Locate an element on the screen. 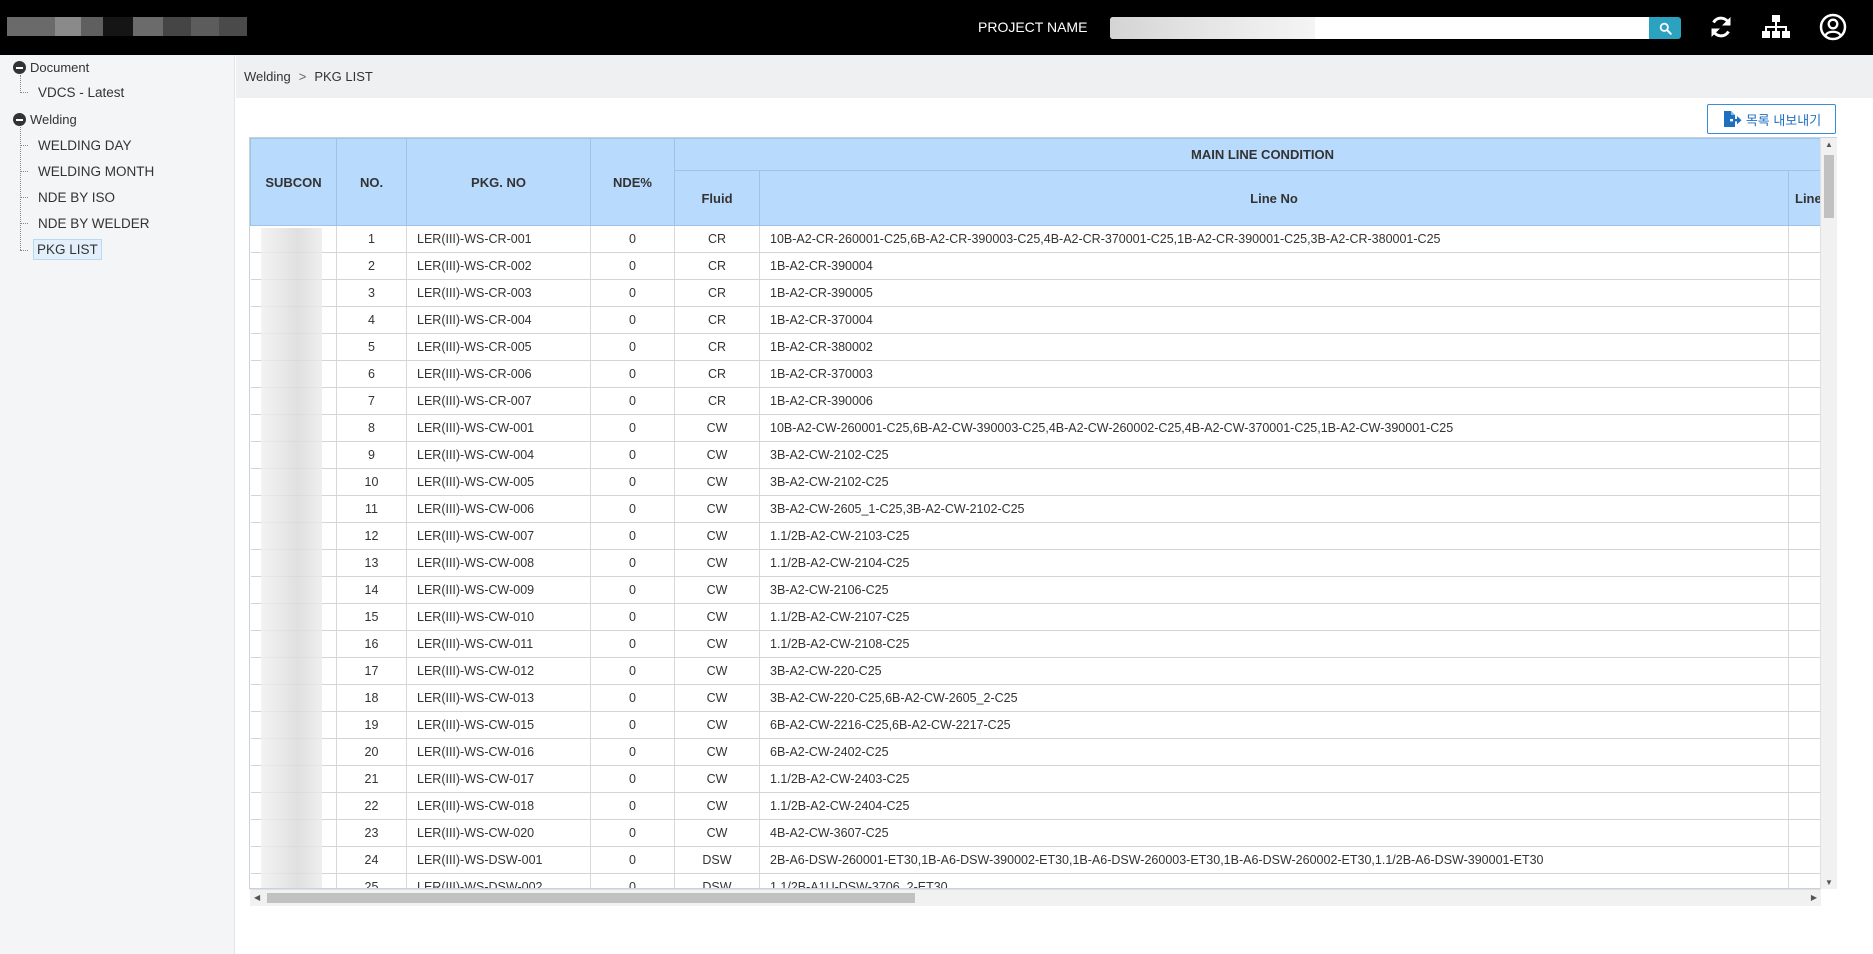  col-header-main-line-condition: MAIN LINE CONDITION is located at coordinates (1255, 154).